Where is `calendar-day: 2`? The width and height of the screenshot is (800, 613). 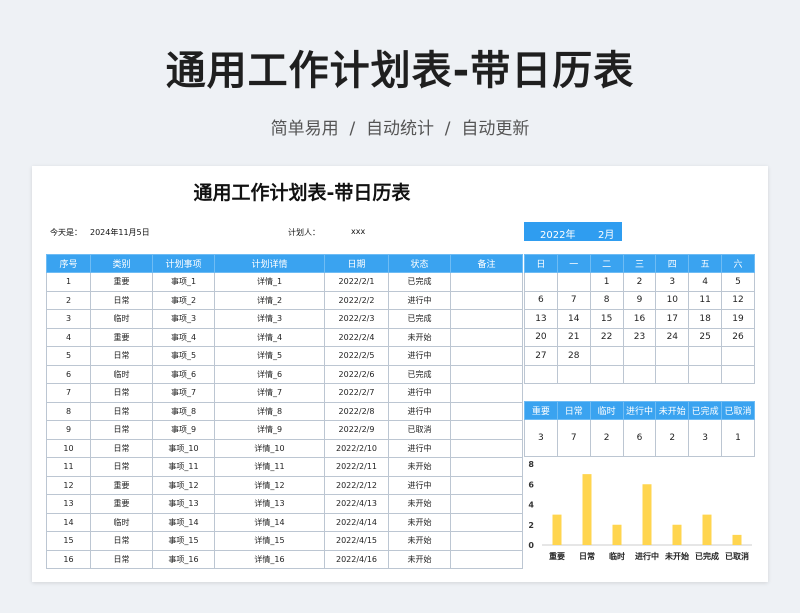
calendar-day: 2 is located at coordinates (639, 282).